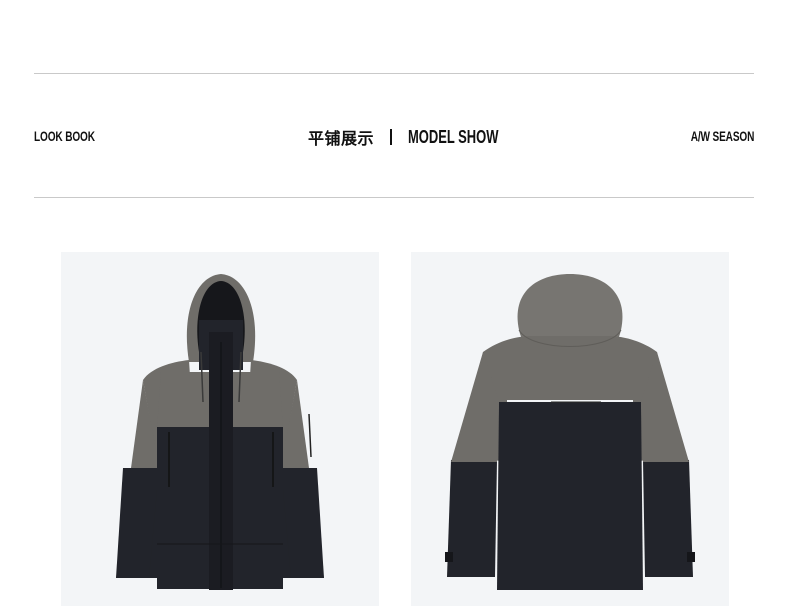 This screenshot has width=790, height=616. Describe the element at coordinates (394, 197) in the screenshot. I see `bottom-divider` at that location.